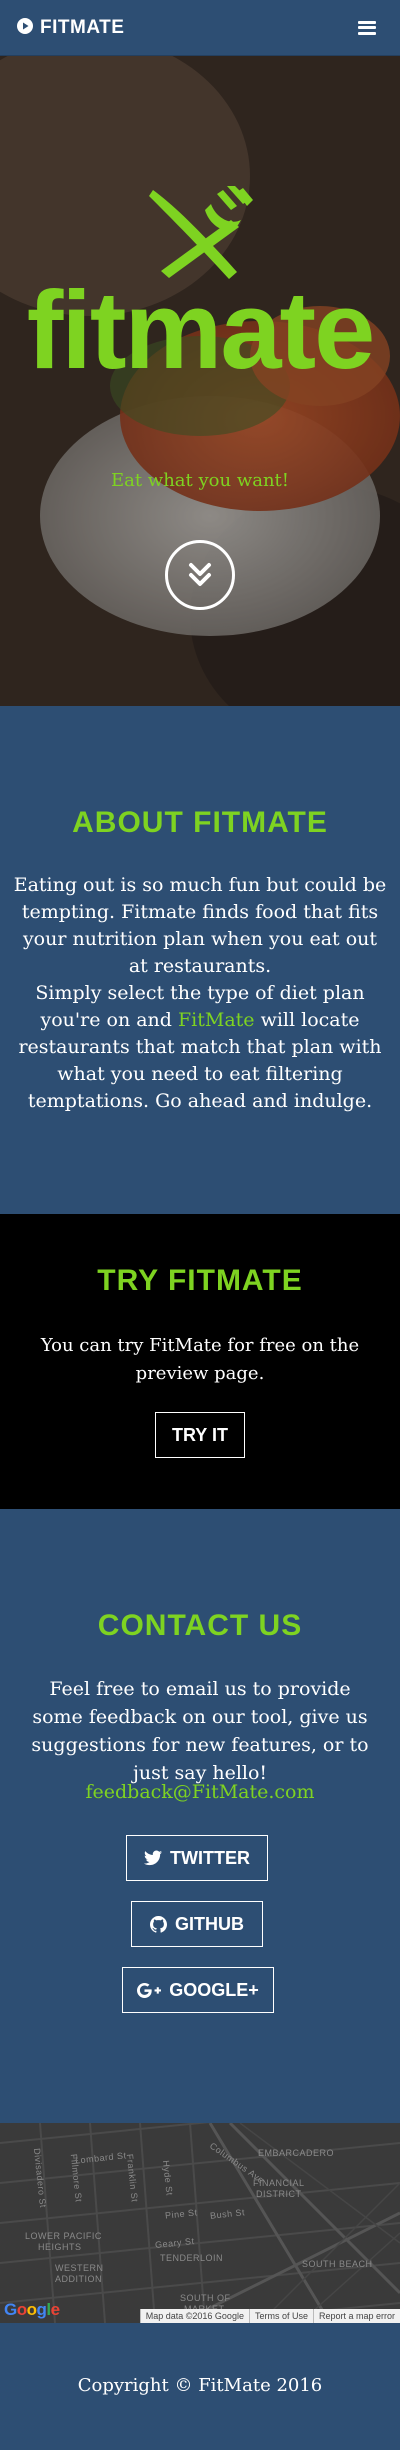 The width and height of the screenshot is (400, 2450). What do you see at coordinates (367, 27) in the screenshot?
I see `hamburger-icon` at bounding box center [367, 27].